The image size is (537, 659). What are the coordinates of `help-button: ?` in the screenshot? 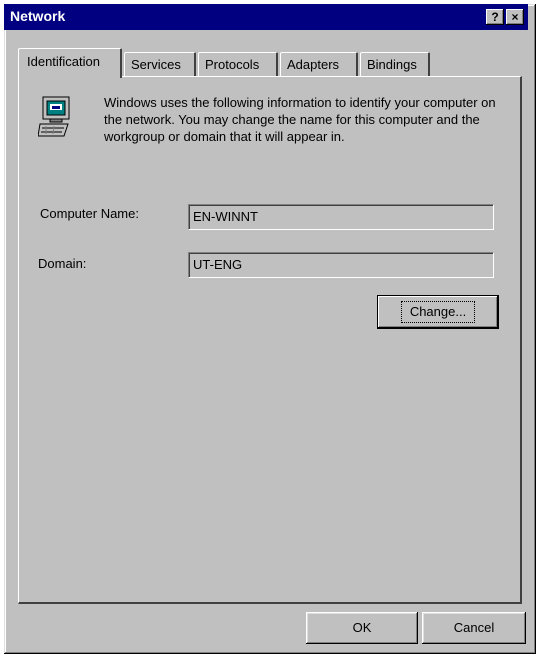 It's located at (495, 17).